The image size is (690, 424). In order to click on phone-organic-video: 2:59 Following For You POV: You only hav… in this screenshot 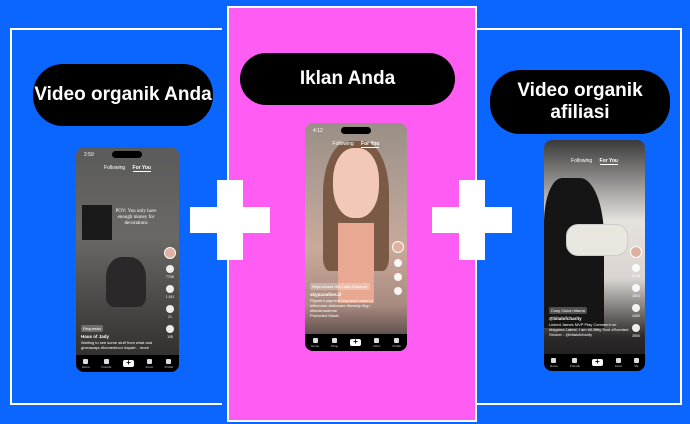, I will do `click(127, 259)`.